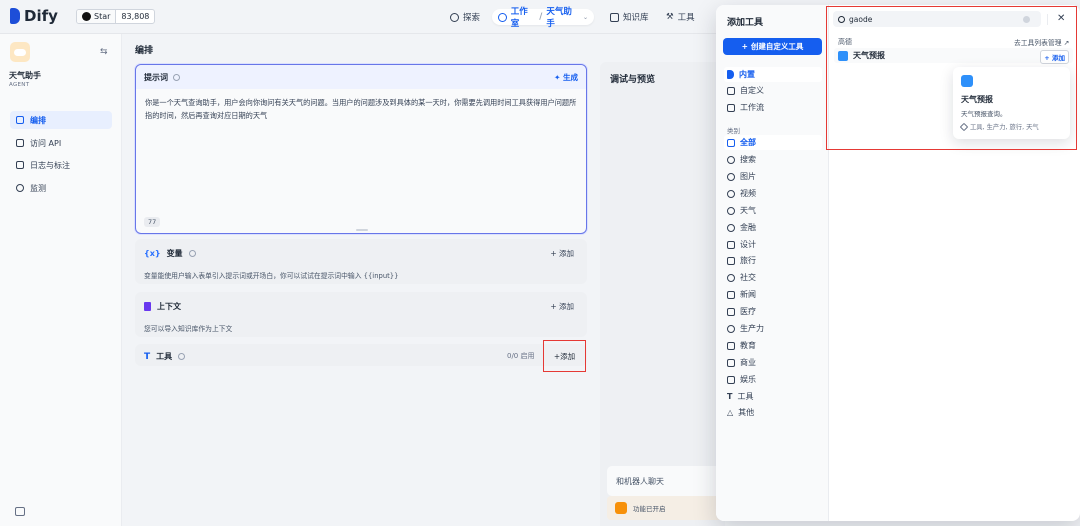 This screenshot has width=1080, height=526. Describe the element at coordinates (731, 277) in the screenshot. I see `at-icon` at that location.